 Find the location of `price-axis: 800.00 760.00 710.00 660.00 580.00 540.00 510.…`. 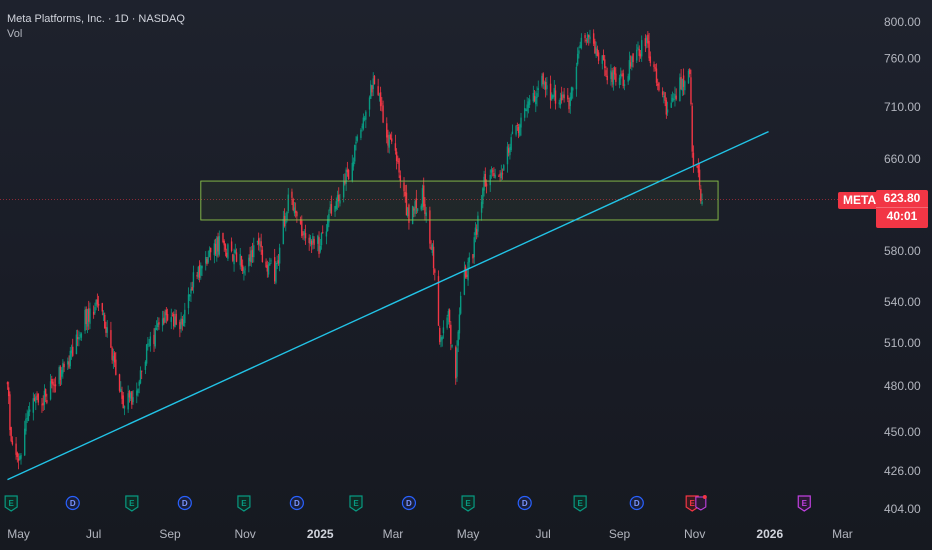

price-axis: 800.00 760.00 710.00 660.00 580.00 540.00 510.… is located at coordinates (902, 265).